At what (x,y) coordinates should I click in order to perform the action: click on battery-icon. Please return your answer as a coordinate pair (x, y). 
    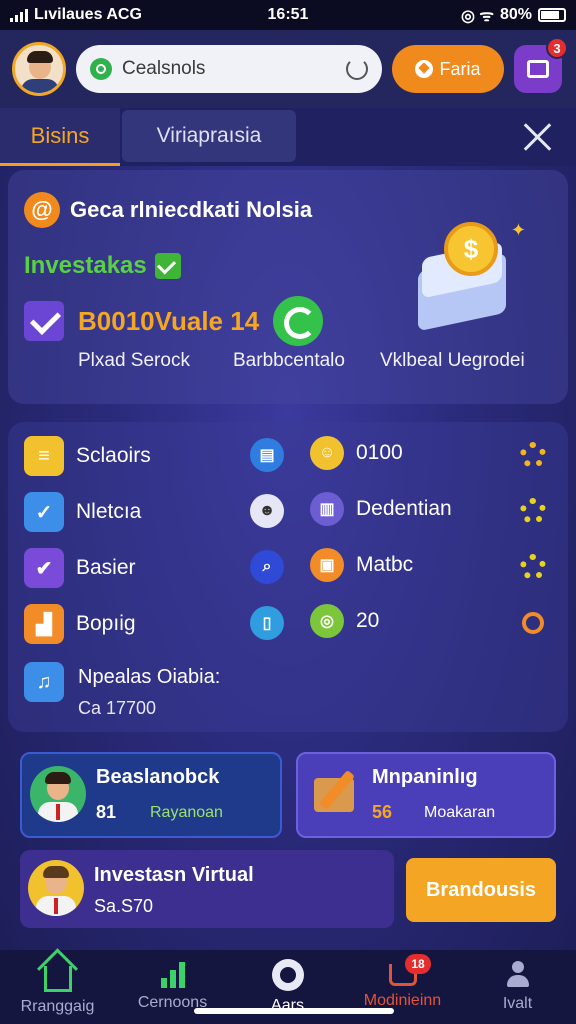
    Looking at the image, I should click on (552, 15).